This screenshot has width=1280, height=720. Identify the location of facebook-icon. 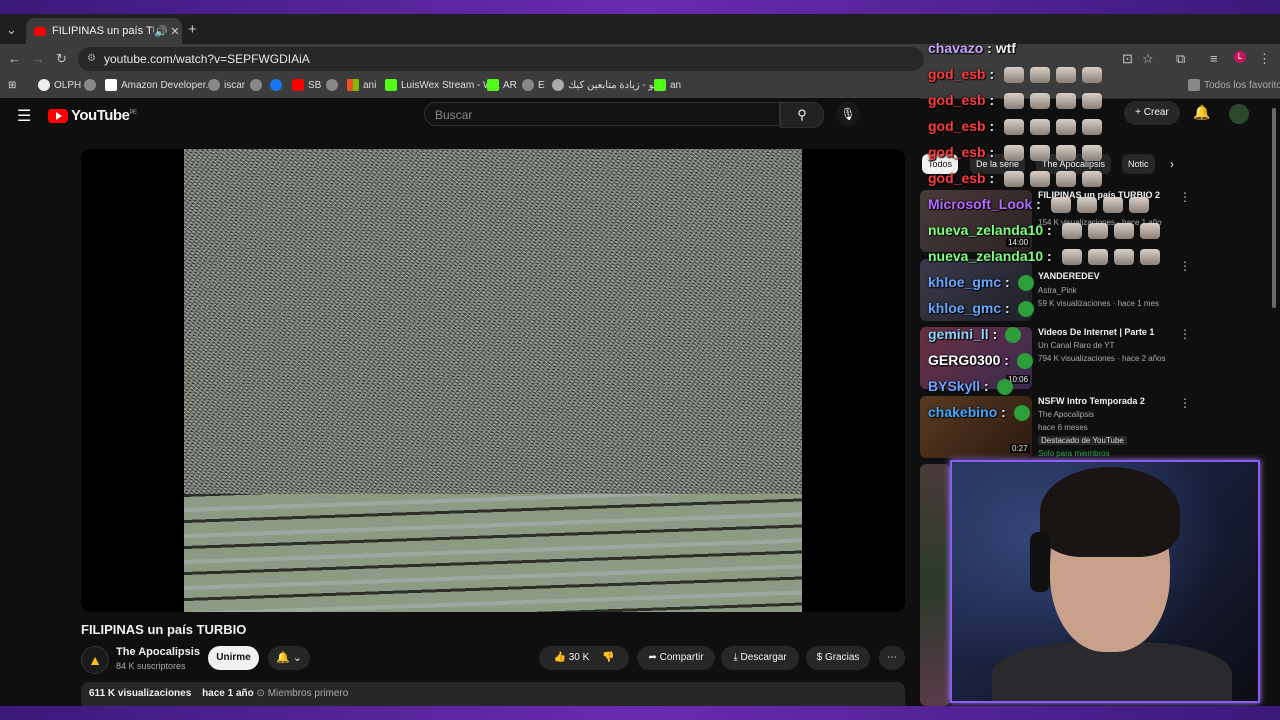
(276, 85).